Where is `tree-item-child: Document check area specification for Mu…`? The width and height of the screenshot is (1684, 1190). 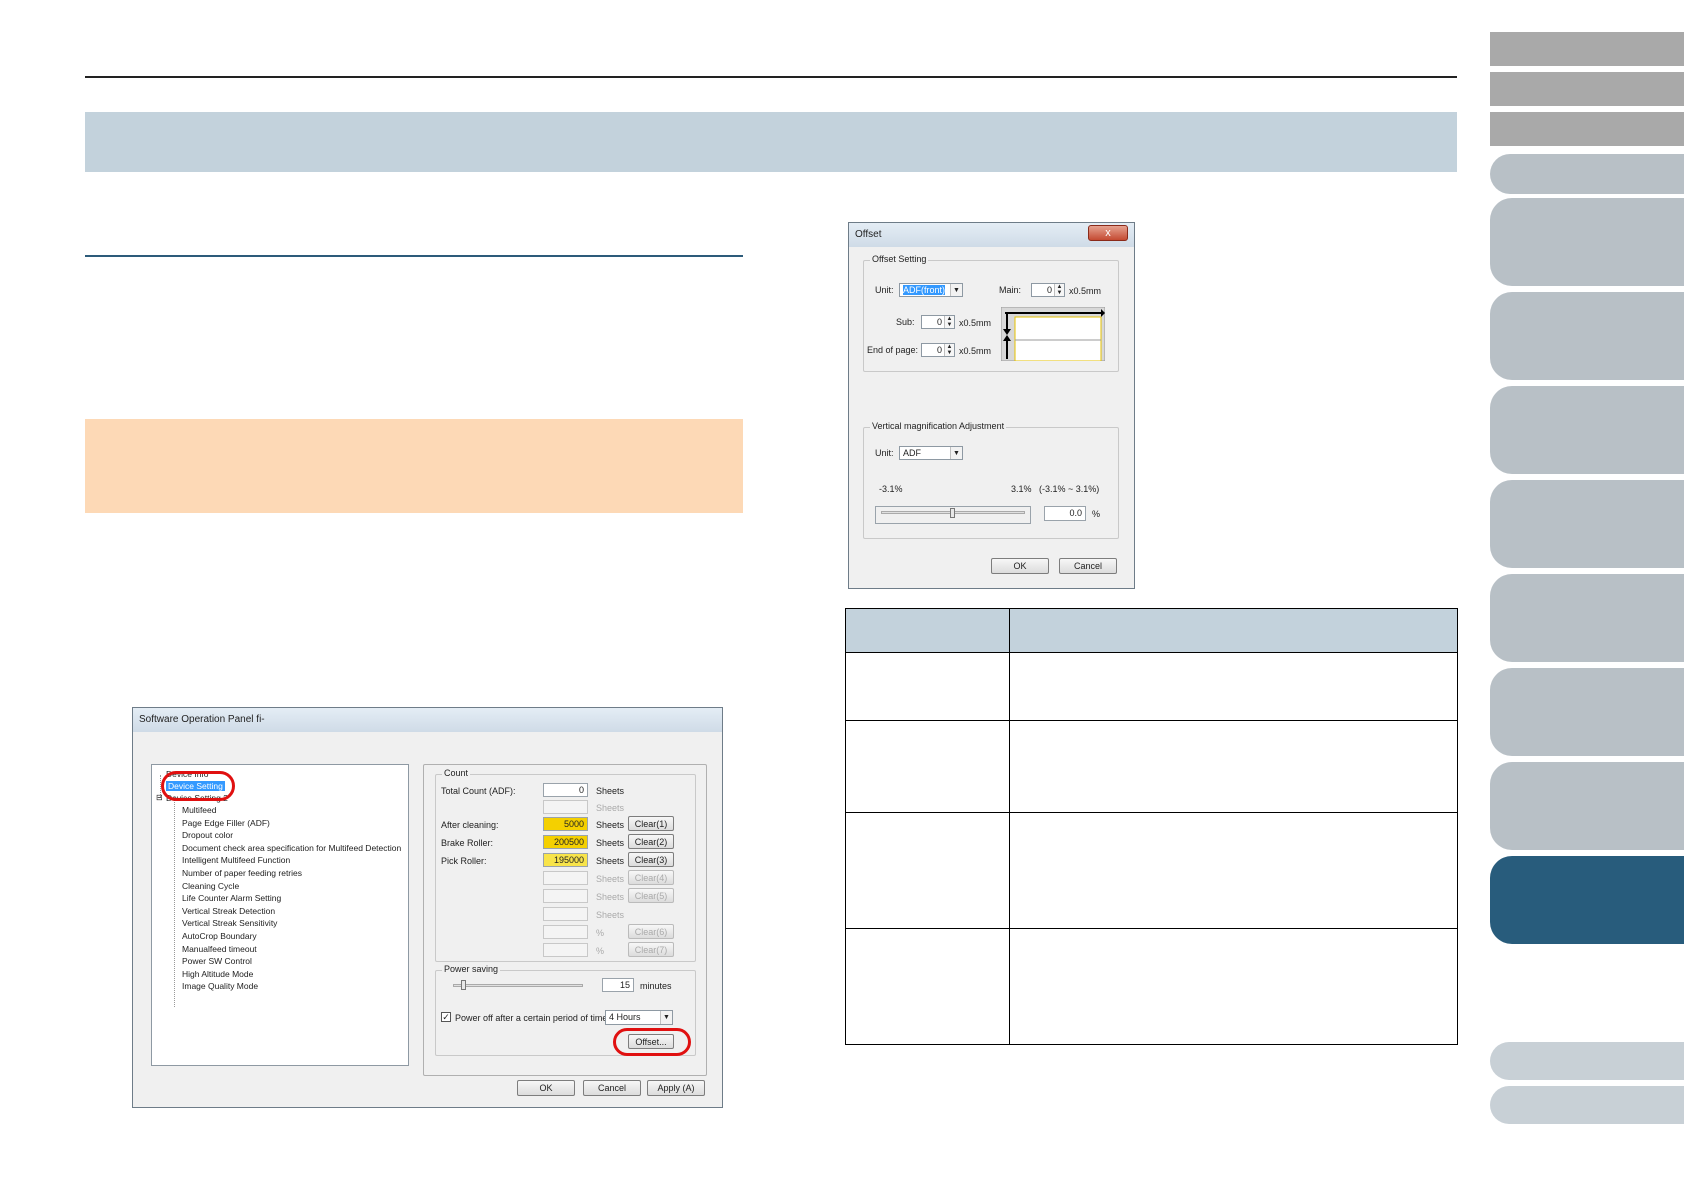 tree-item-child: Document check area specification for Mu… is located at coordinates (291, 848).